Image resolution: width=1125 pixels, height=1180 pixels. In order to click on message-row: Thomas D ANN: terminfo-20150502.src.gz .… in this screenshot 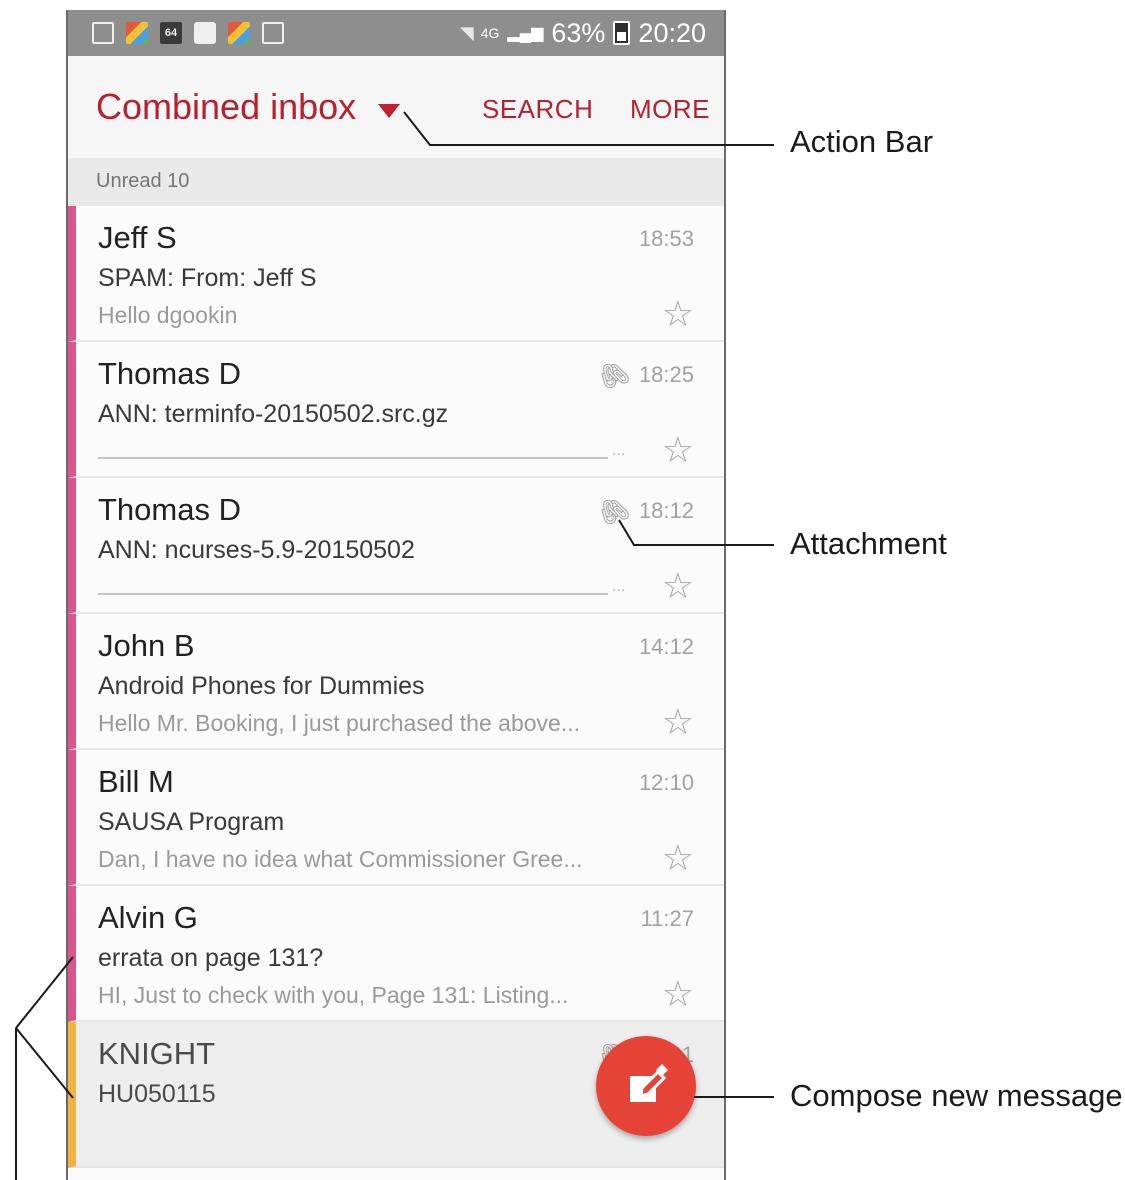, I will do `click(396, 410)`.